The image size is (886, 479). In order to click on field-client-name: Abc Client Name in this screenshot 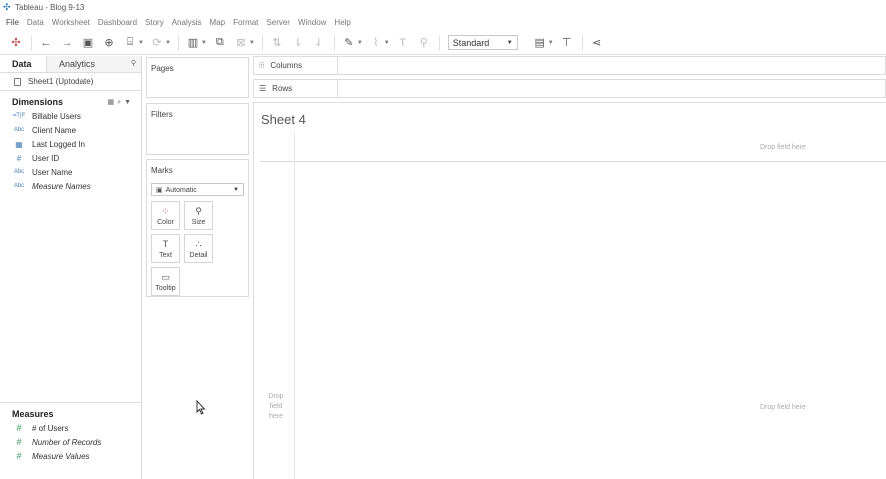, I will do `click(70, 130)`.